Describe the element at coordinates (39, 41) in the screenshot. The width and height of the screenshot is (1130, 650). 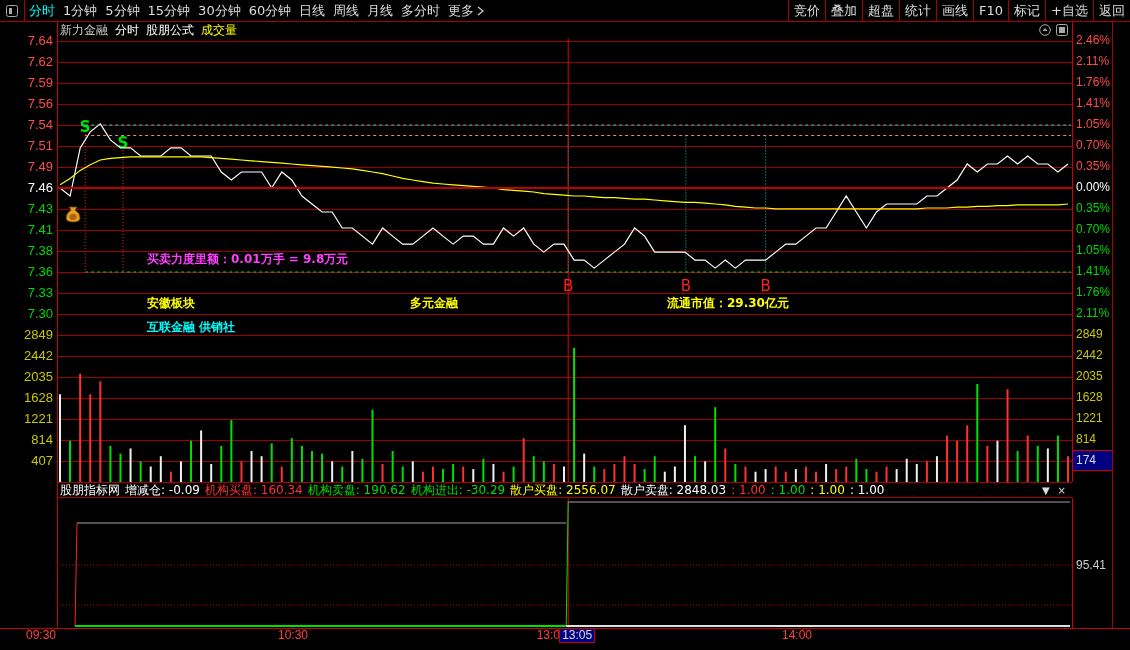
I see `axis-label: 7.64` at that location.